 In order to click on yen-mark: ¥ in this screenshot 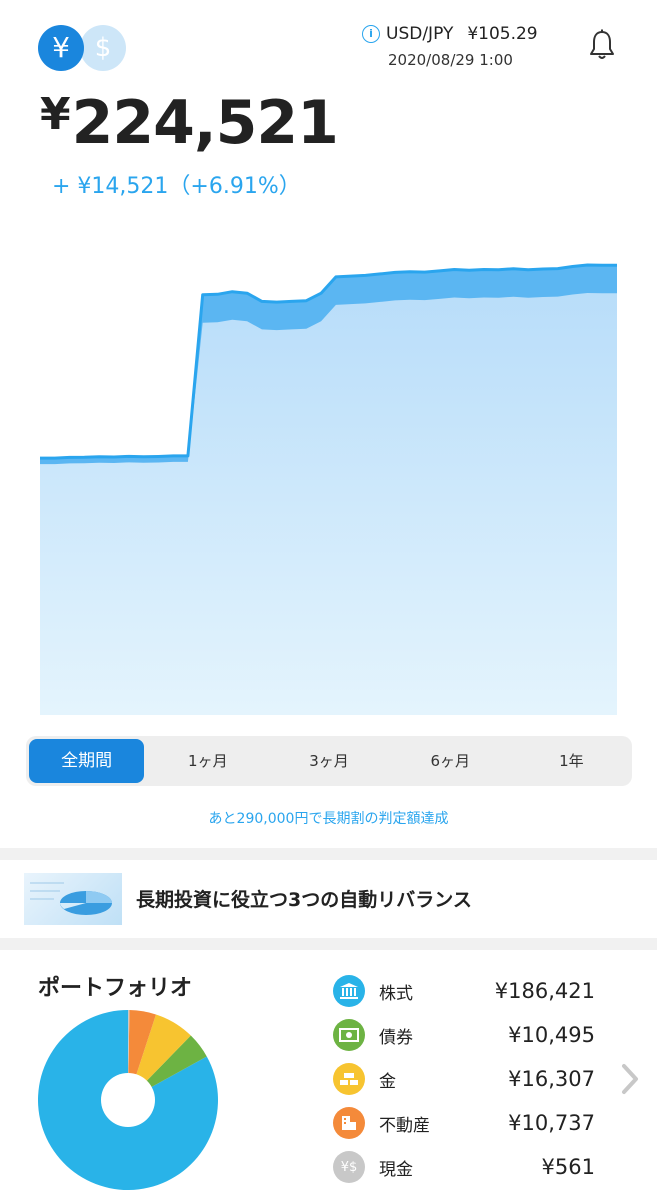, I will do `click(55, 114)`.